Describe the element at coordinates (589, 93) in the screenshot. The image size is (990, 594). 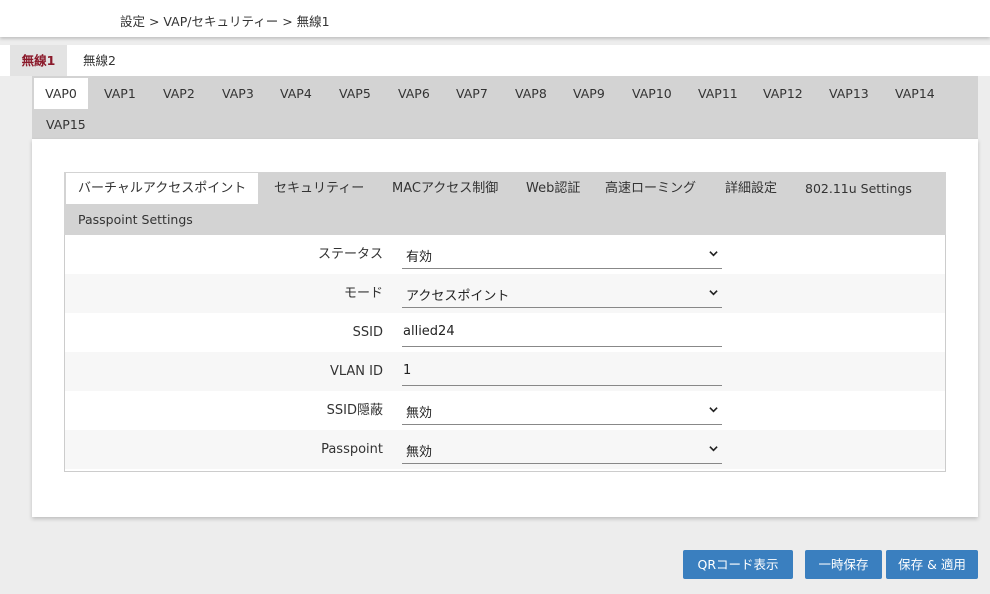
I see `tab-vap9: VAP9` at that location.